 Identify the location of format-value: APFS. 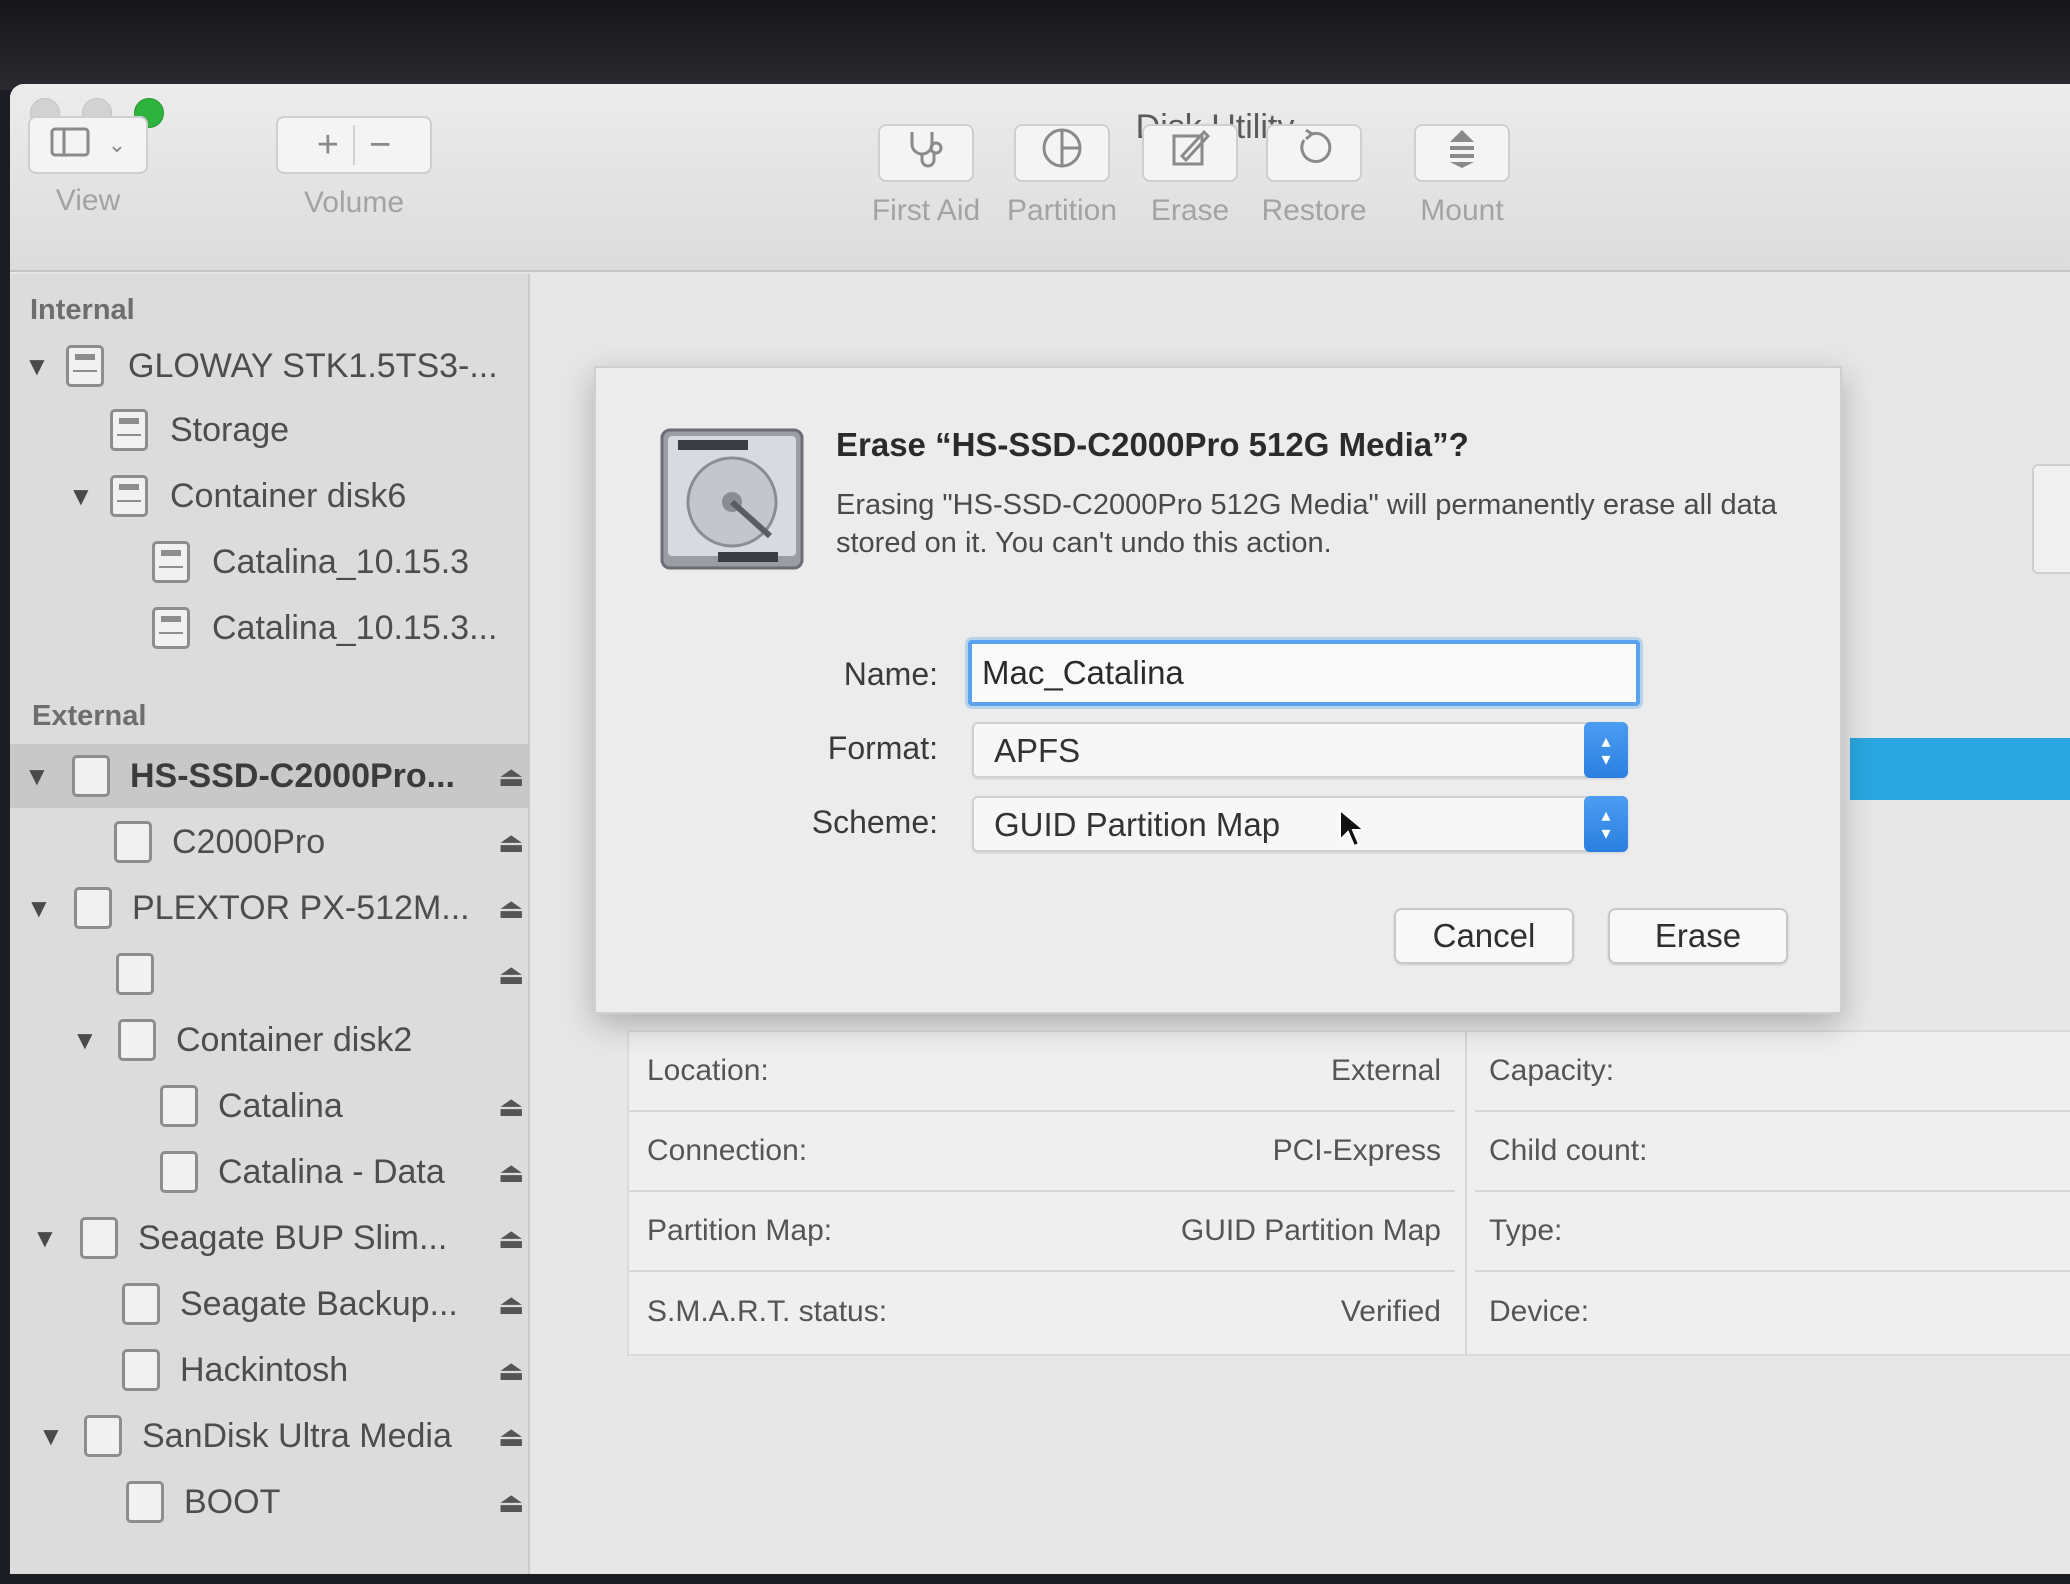
(1037, 750).